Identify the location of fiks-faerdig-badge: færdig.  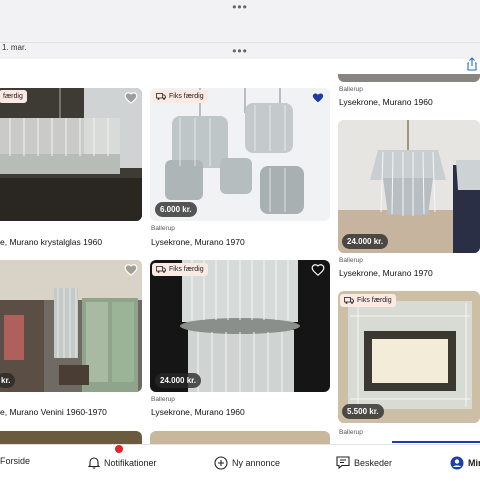
(13, 96).